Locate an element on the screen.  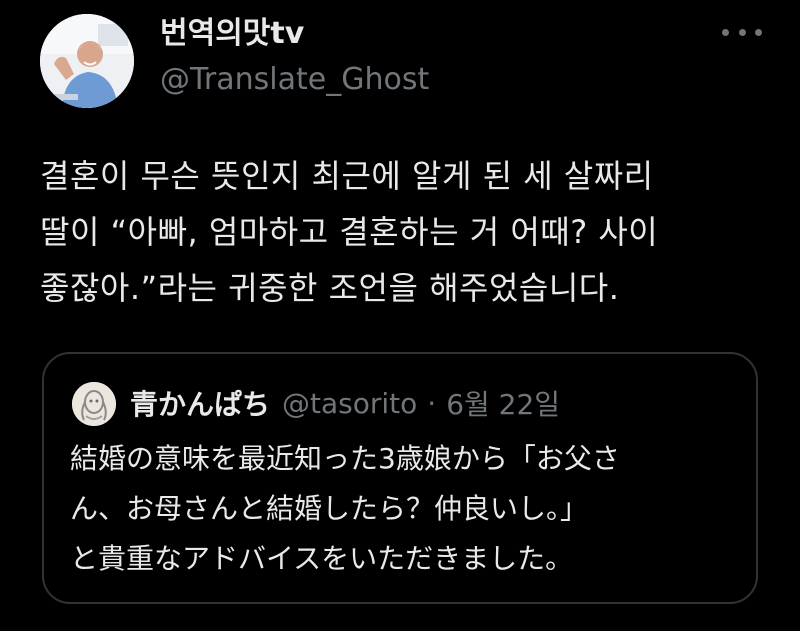
quoted-date: 6월 22일 is located at coordinates (503, 403).